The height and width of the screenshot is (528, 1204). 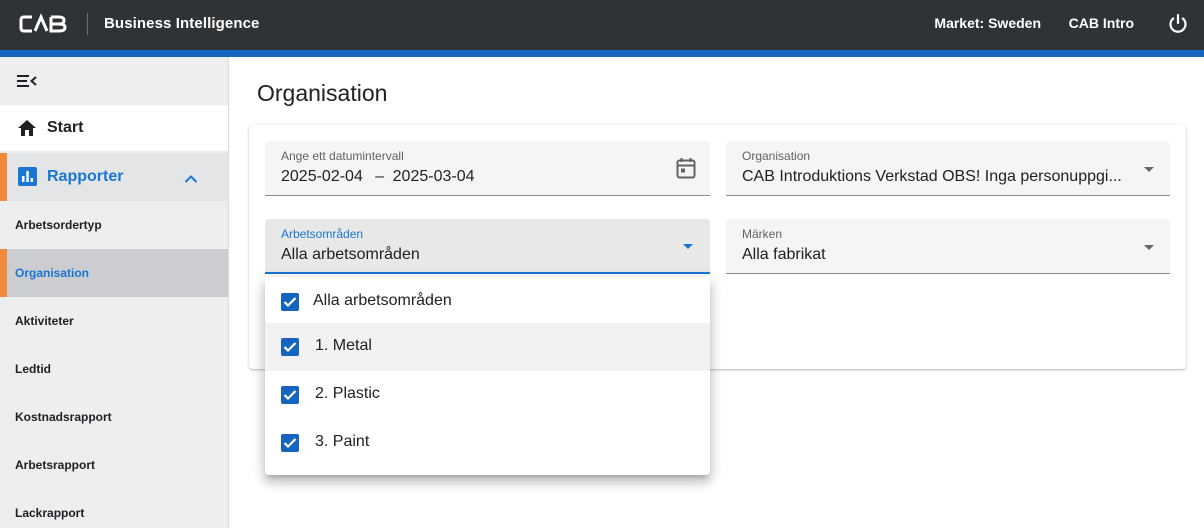 What do you see at coordinates (1101, 23) in the screenshot?
I see `user-menu: CAB Intro` at bounding box center [1101, 23].